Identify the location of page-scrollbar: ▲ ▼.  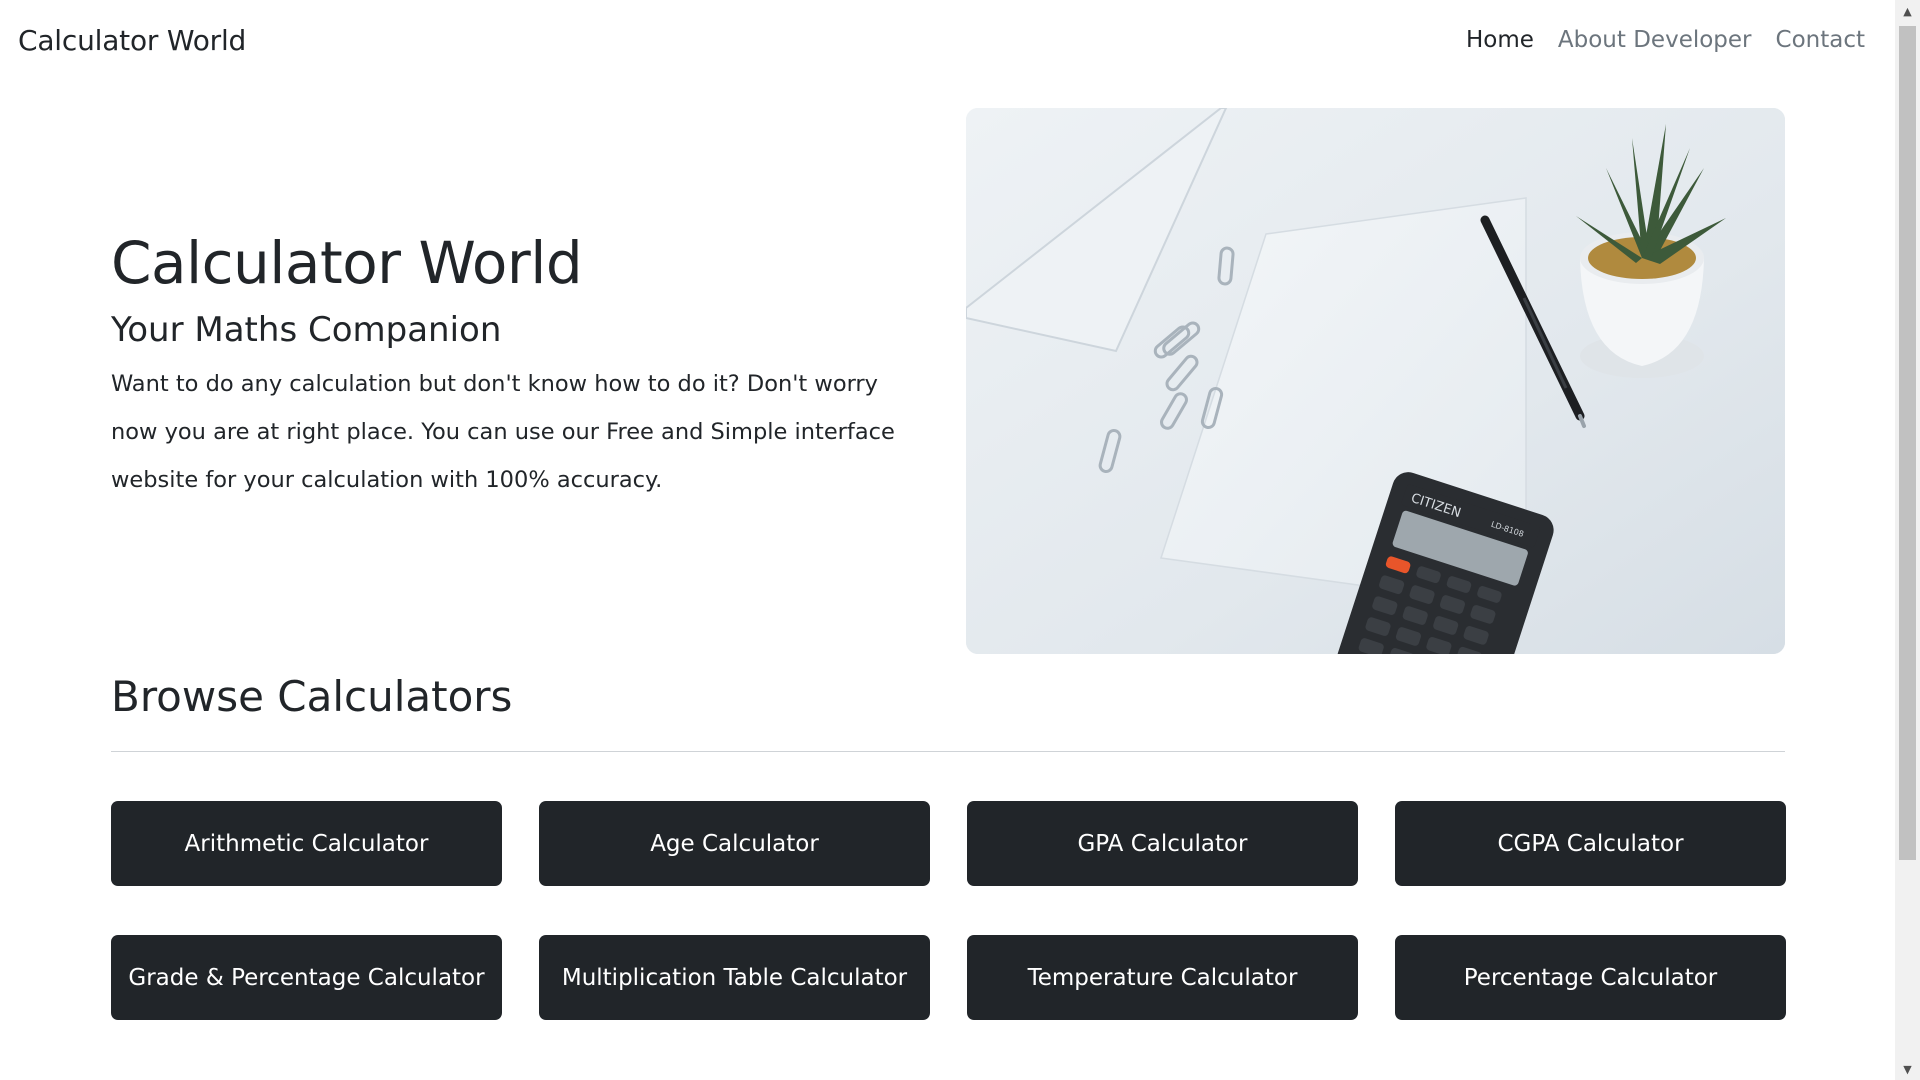
(1907, 540).